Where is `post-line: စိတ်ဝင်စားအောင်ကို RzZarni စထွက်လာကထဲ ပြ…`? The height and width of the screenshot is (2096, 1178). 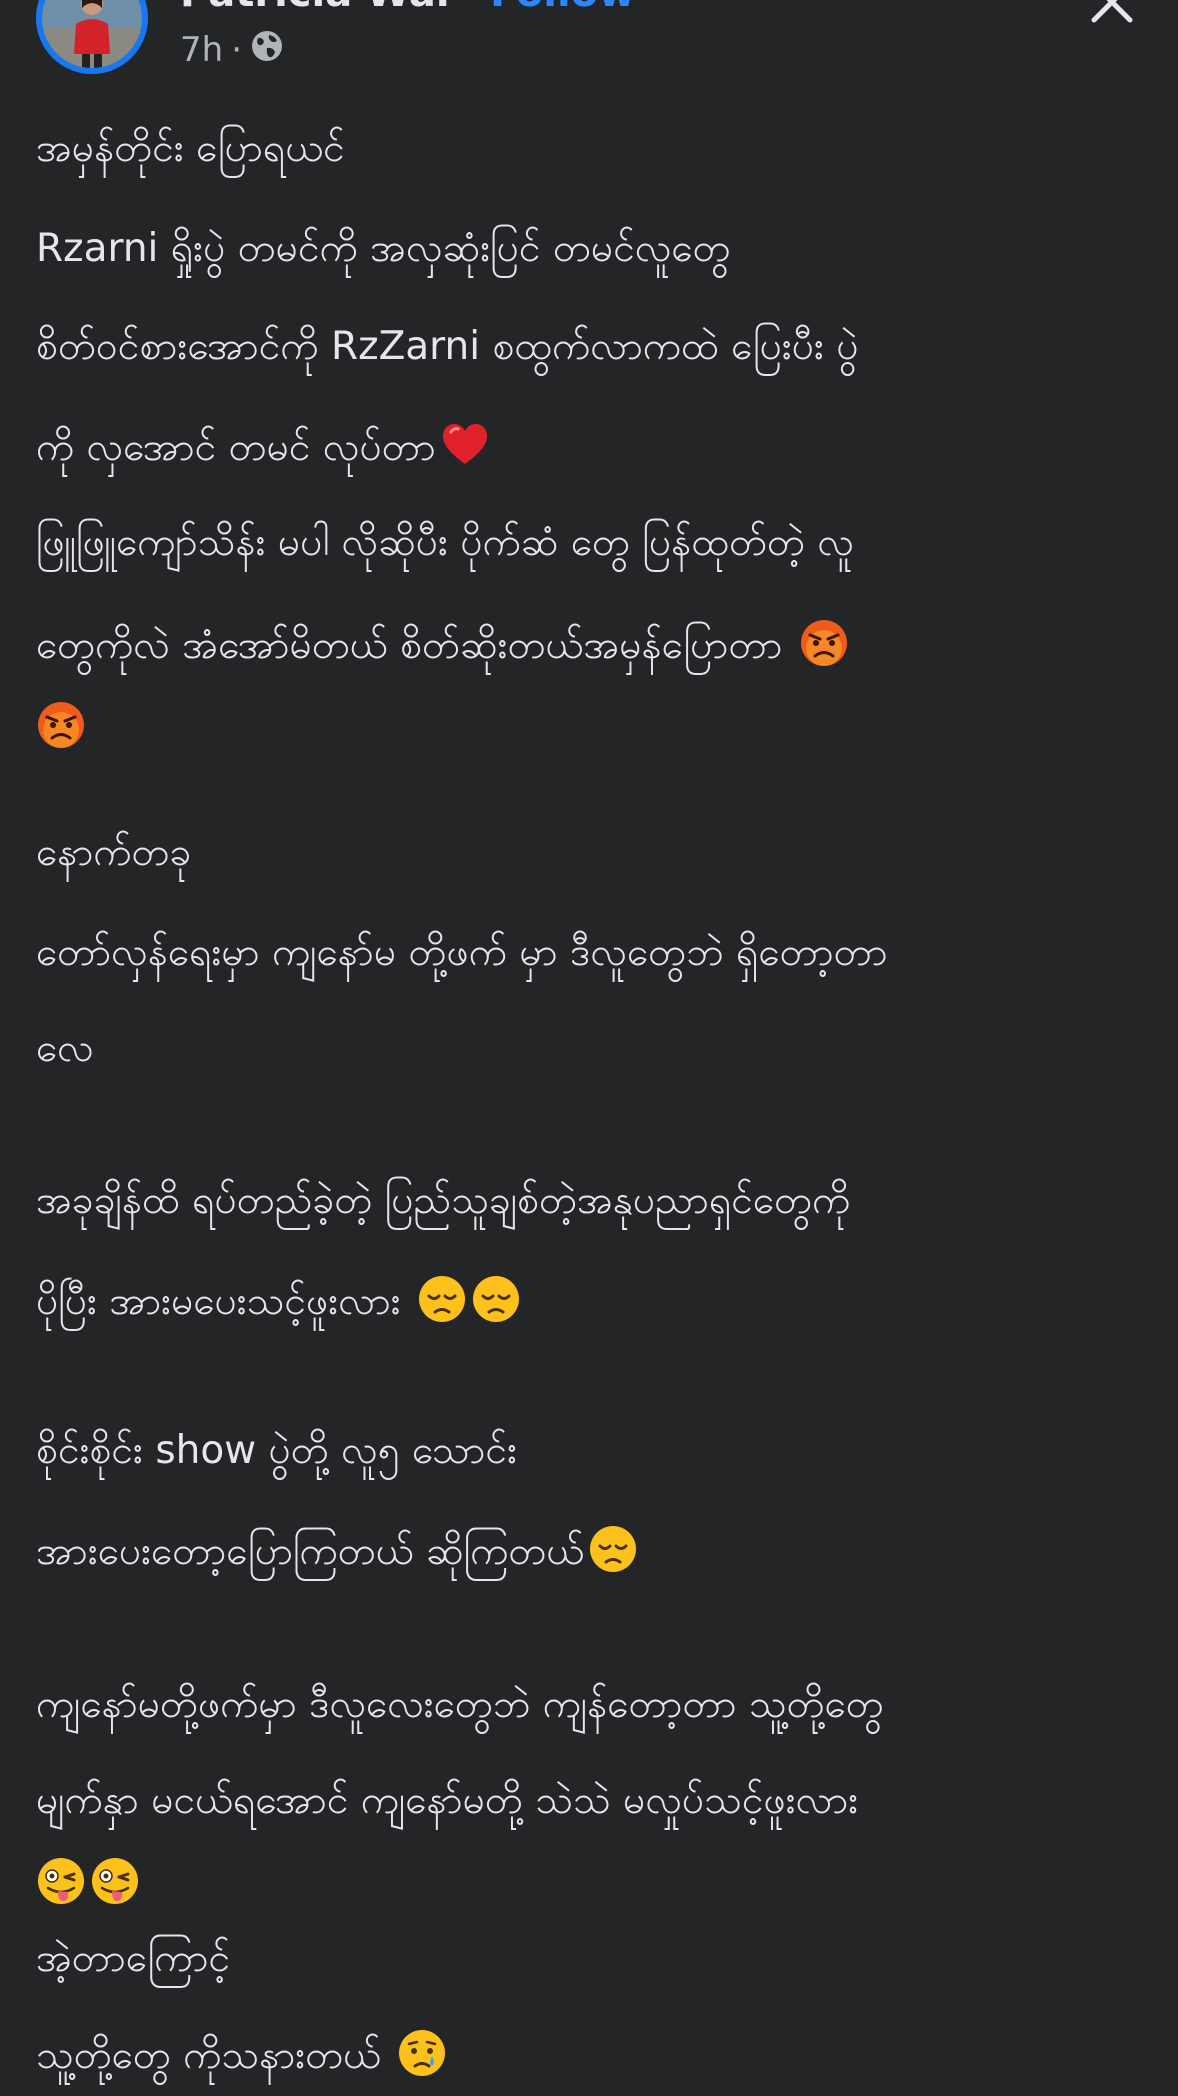 post-line: စိတ်ဝင်စားအောင်ကို RzZarni စထွက်လာကထဲ ပြ… is located at coordinates (447, 346).